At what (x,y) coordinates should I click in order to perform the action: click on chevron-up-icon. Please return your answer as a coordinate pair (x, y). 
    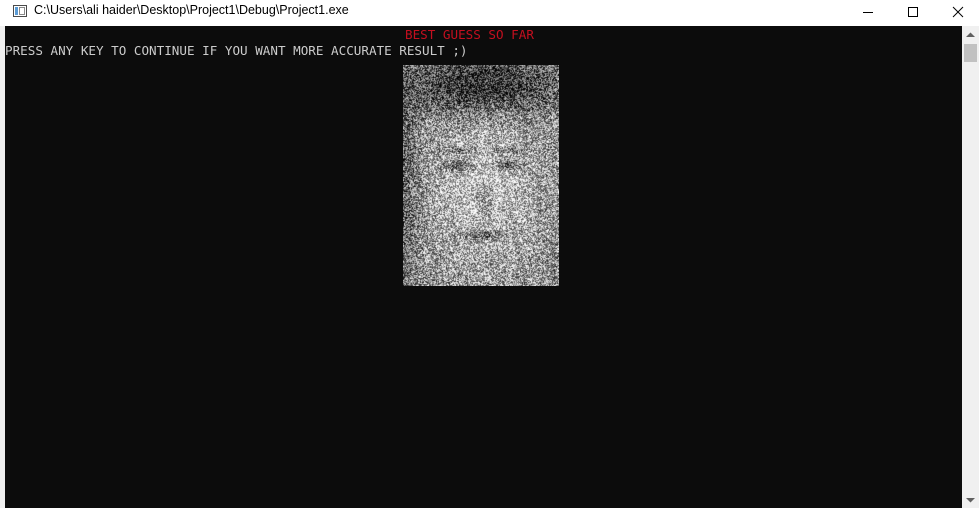
    Looking at the image, I should click on (970, 34).